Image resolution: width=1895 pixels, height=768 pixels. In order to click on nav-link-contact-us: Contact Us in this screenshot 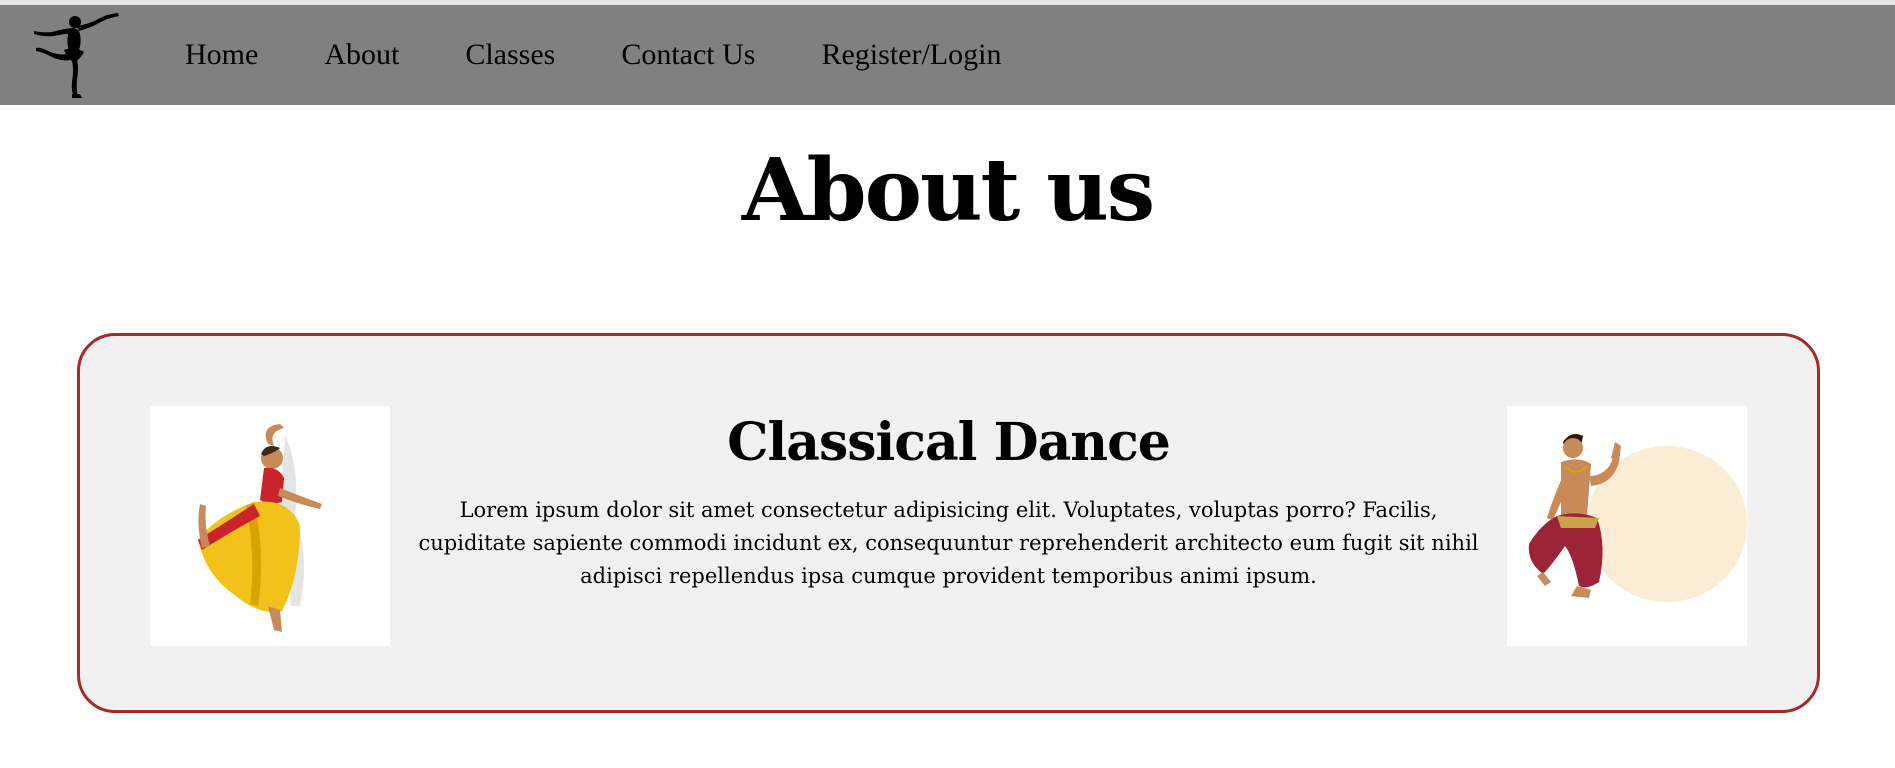, I will do `click(688, 54)`.